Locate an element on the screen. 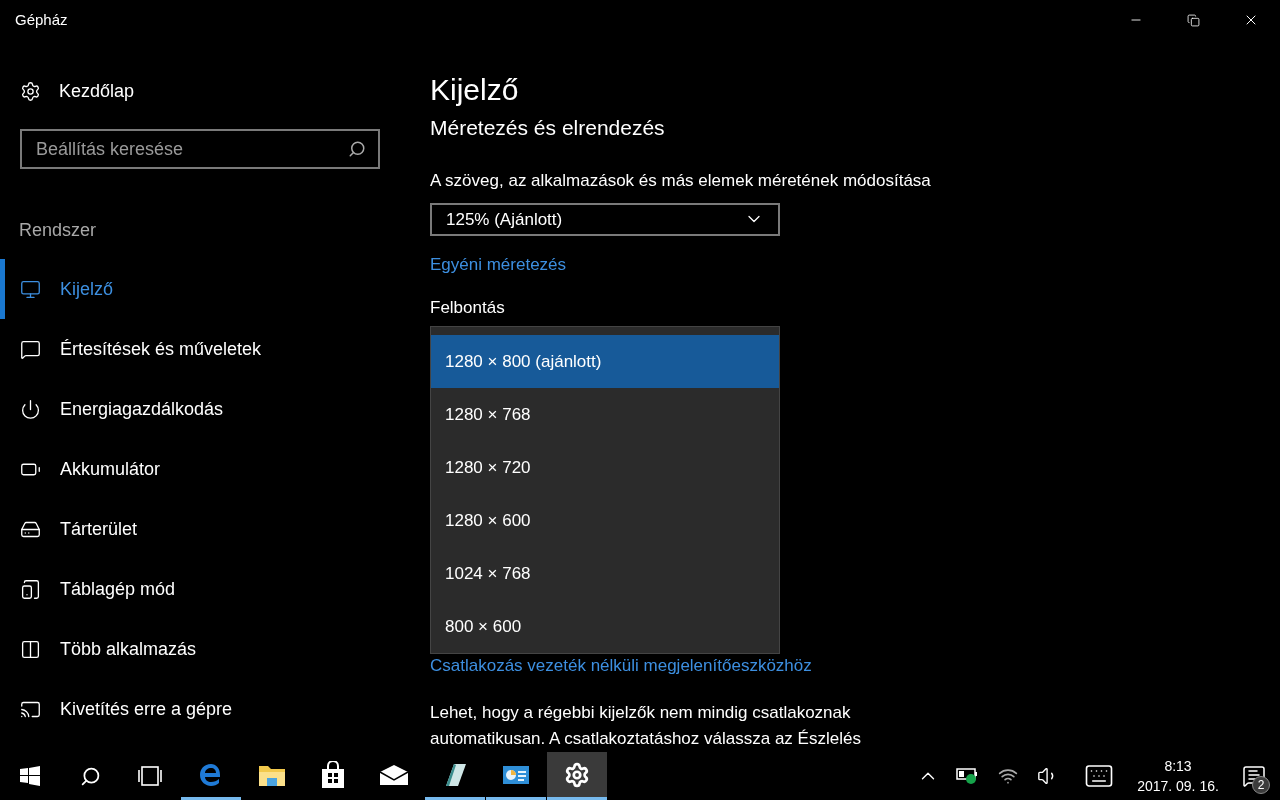  sidebar-item: Kivetítés erre a gépre is located at coordinates (215, 709).